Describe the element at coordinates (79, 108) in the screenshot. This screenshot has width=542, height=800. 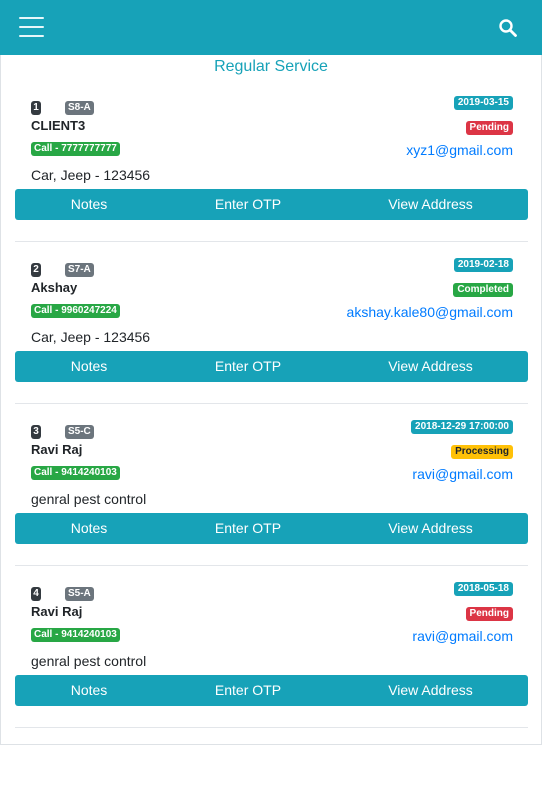
I see `service-code-badge: S8-A` at that location.